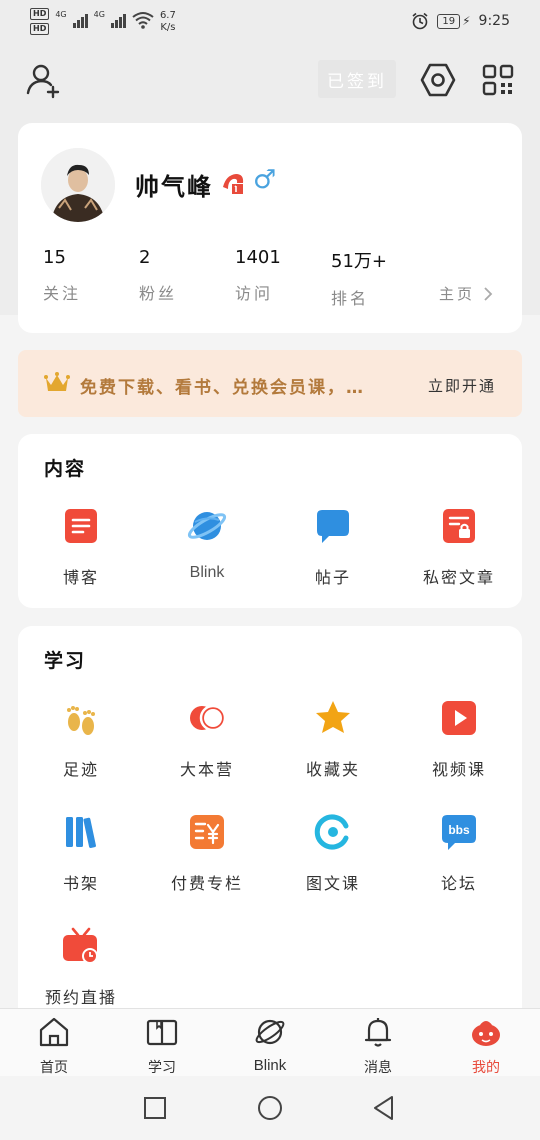 The width and height of the screenshot is (540, 1140). Describe the element at coordinates (207, 853) in the screenshot. I see `grid-item-paid-column: 付费专栏` at that location.